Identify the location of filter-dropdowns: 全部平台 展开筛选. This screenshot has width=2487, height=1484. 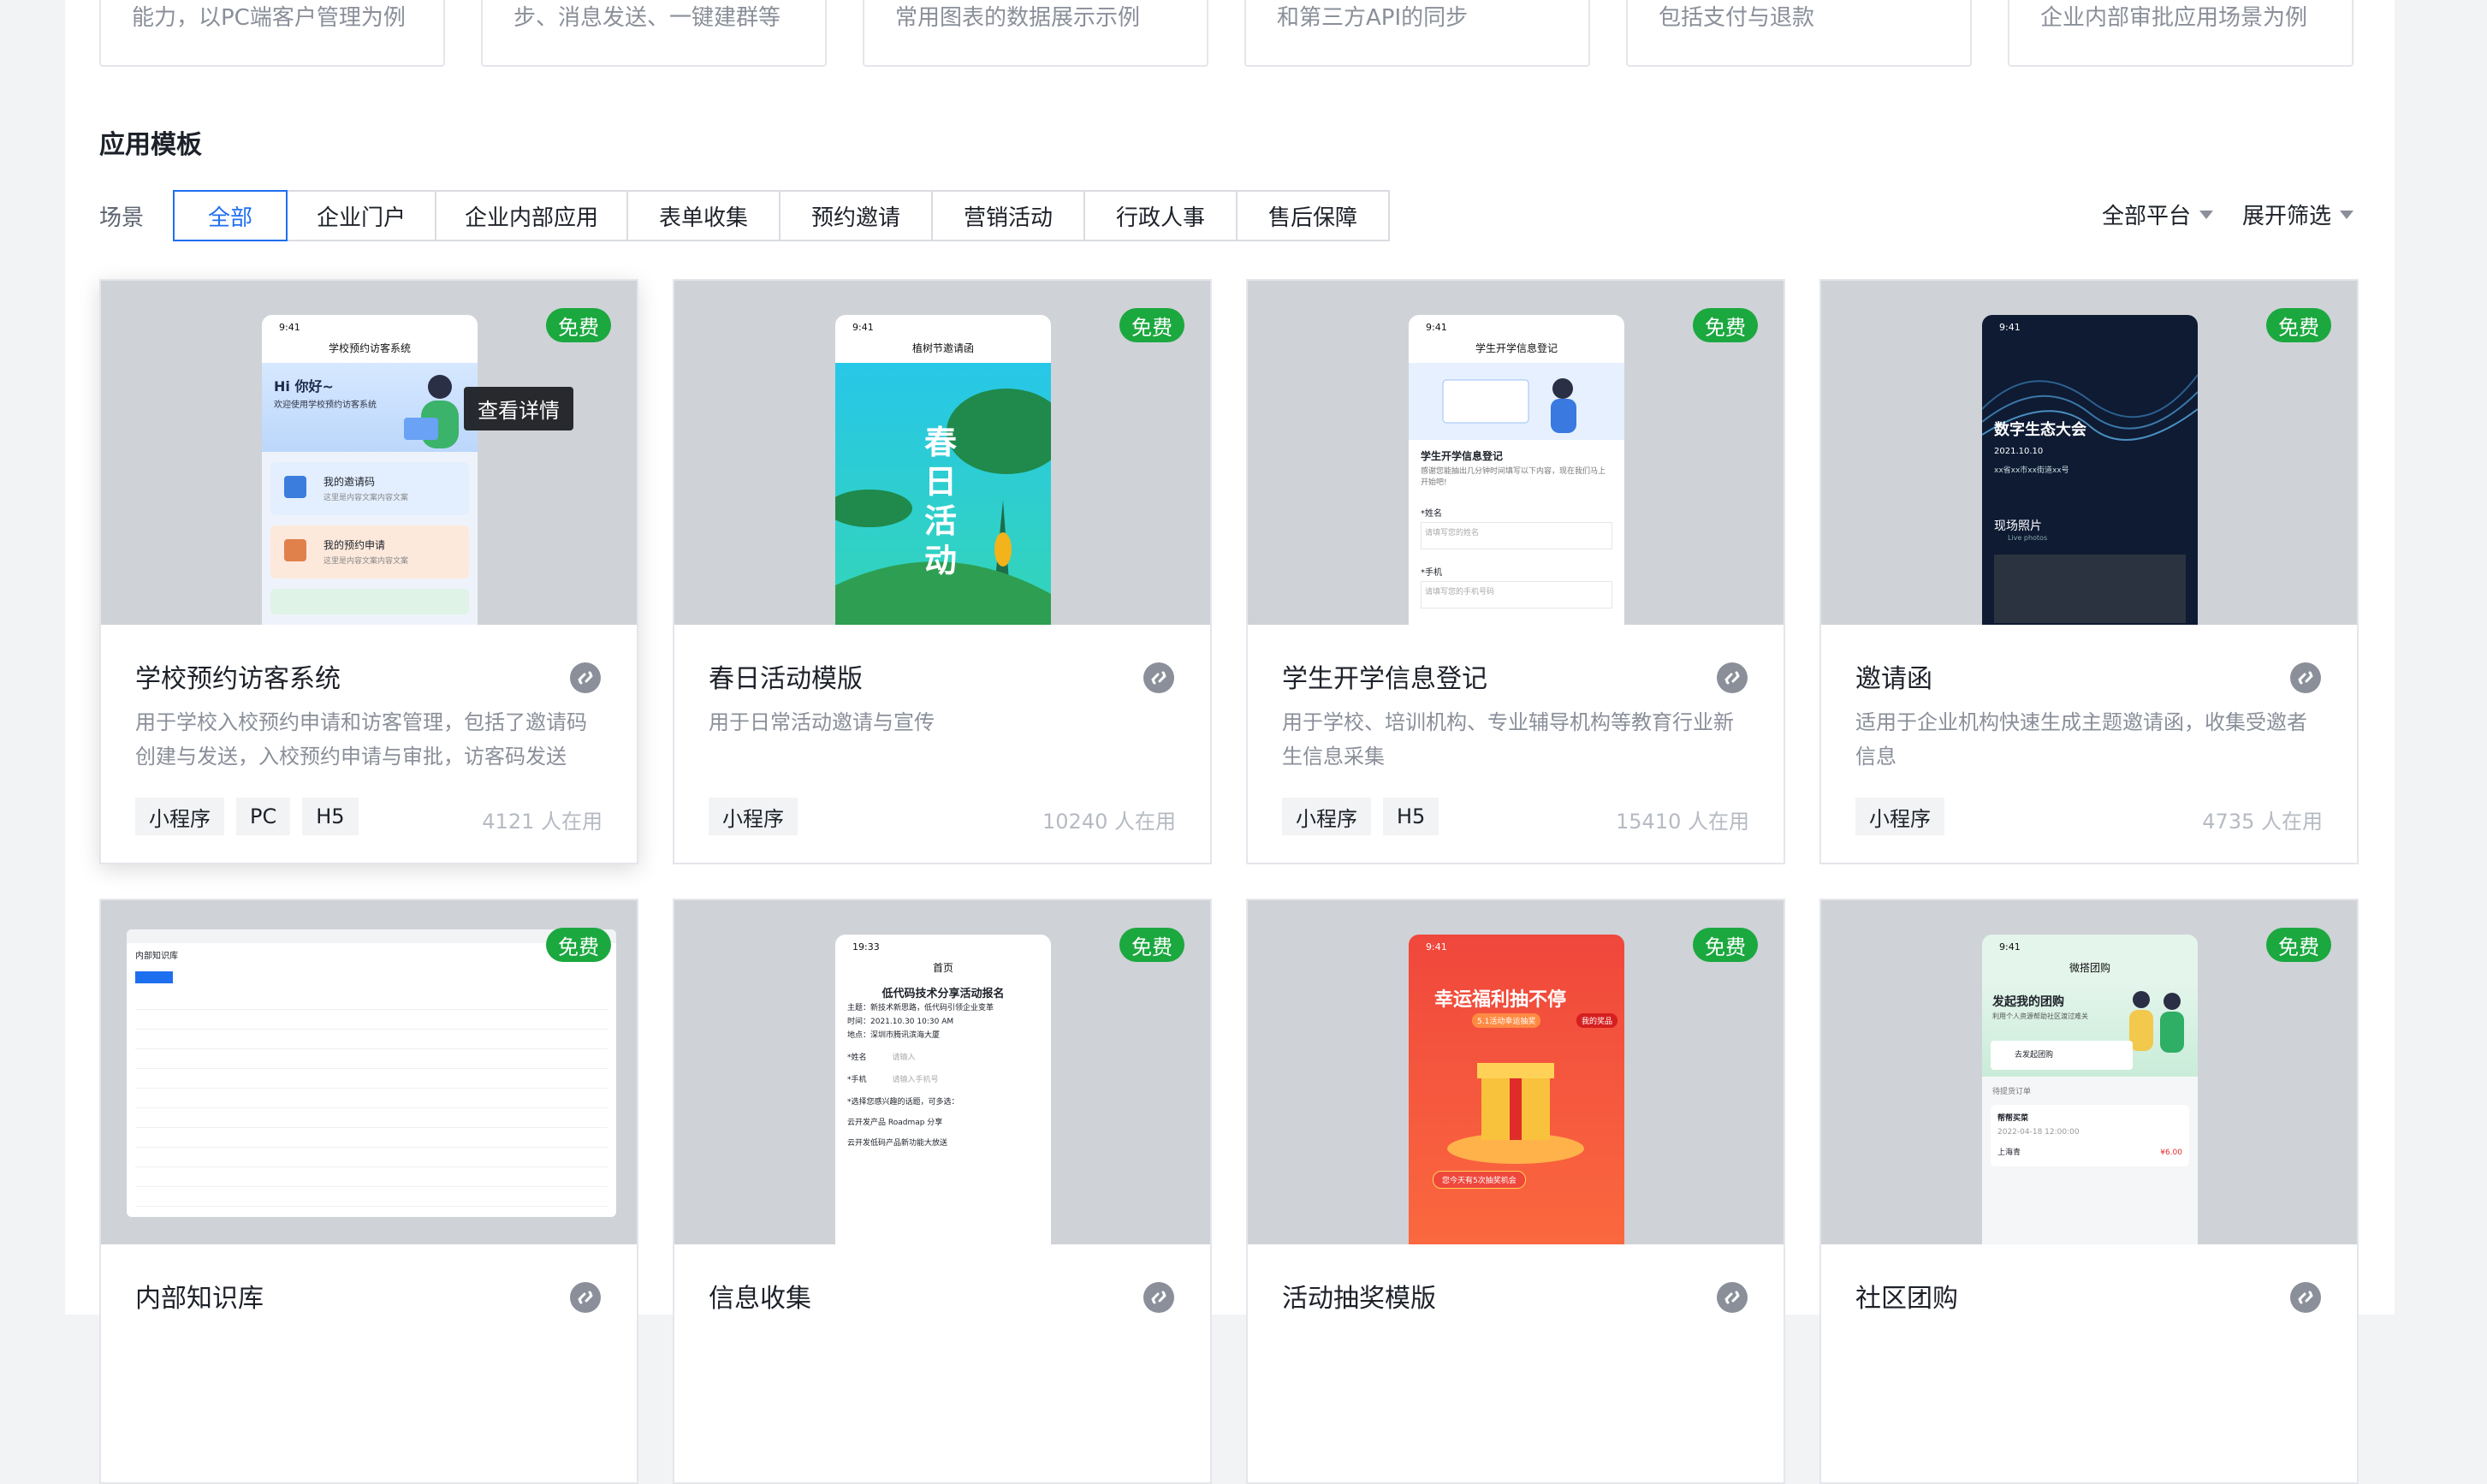
(2227, 215).